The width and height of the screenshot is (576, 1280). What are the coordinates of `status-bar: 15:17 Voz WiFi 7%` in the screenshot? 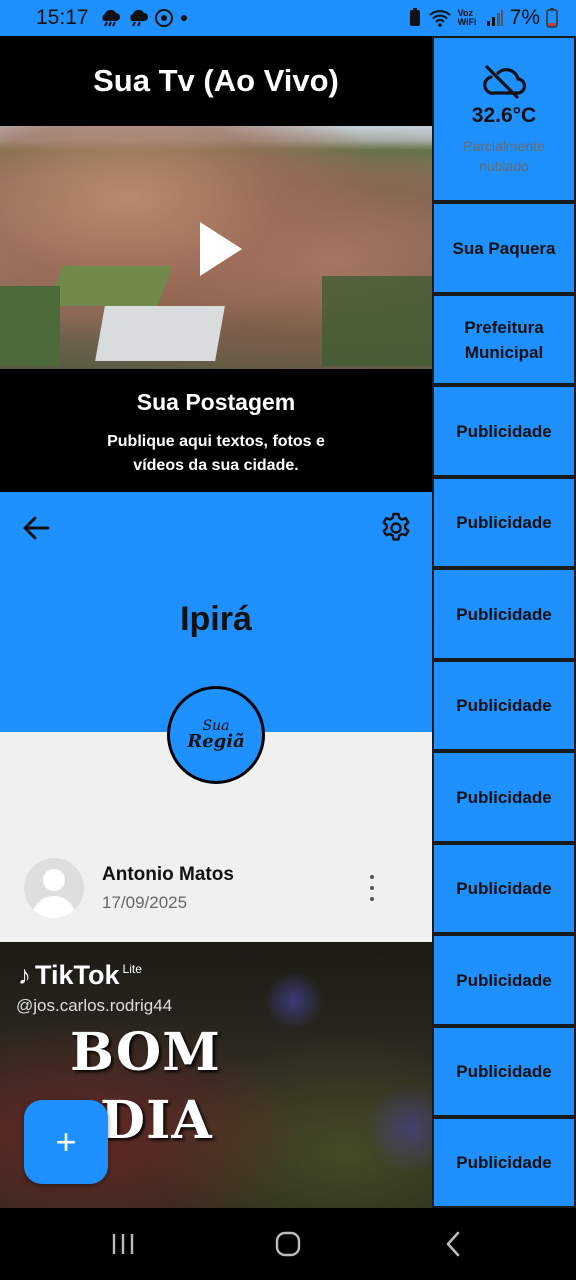 It's located at (288, 18).